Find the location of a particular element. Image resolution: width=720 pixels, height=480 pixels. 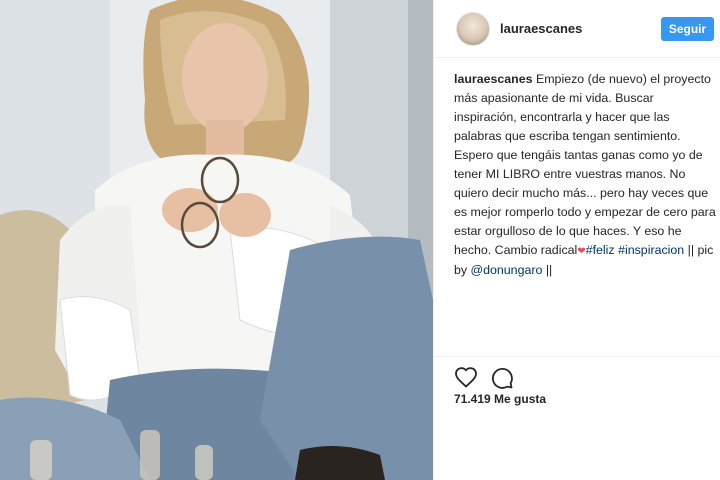

post-header: lauraescanes Seguir is located at coordinates (577, 29).